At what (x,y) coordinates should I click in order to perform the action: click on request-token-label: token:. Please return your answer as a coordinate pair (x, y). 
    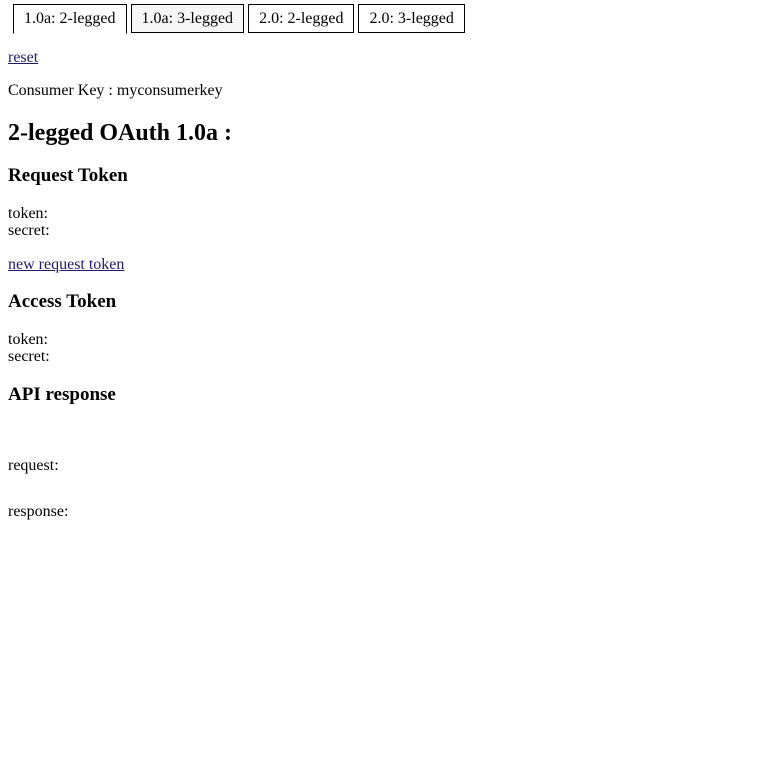
    Looking at the image, I should click on (28, 213).